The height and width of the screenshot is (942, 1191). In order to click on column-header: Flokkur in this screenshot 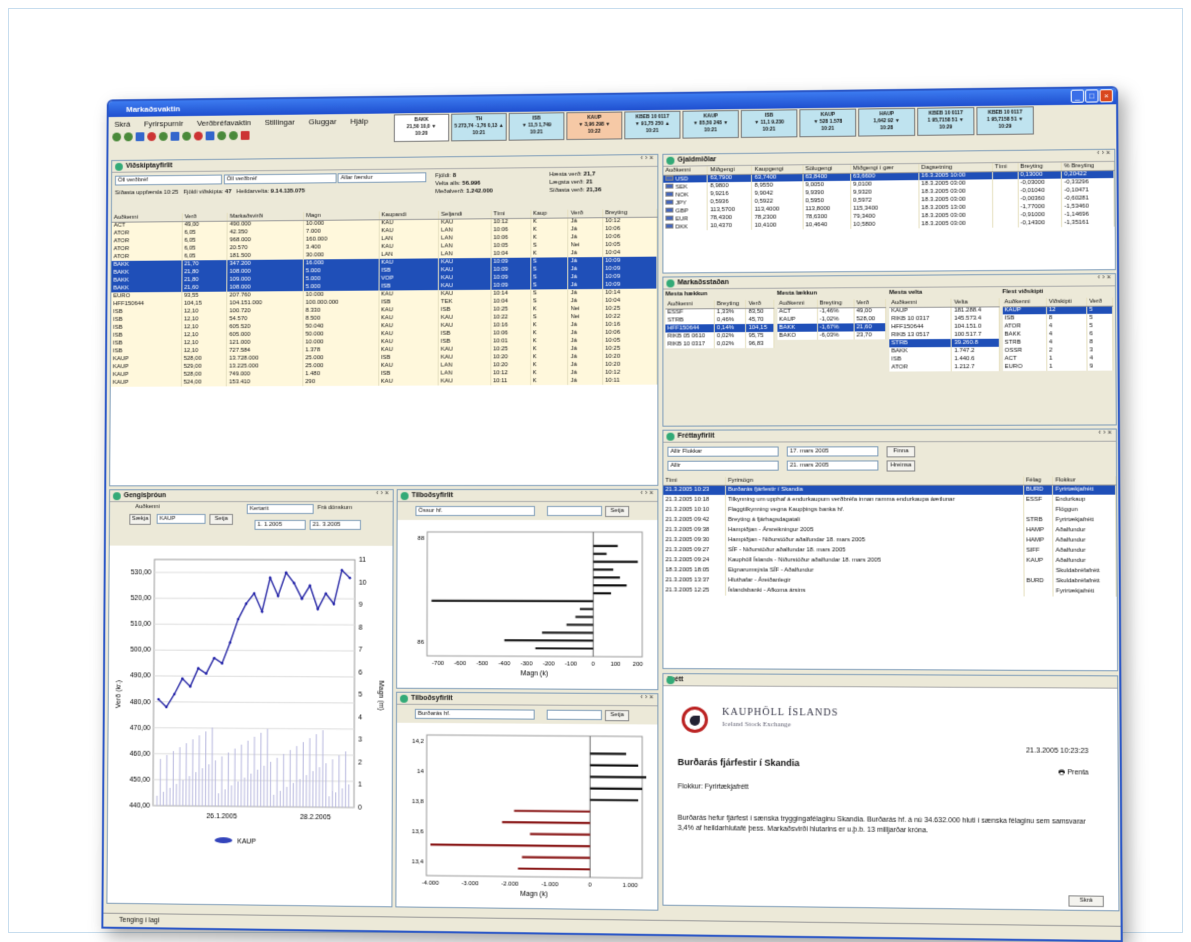, I will do `click(1084, 480)`.